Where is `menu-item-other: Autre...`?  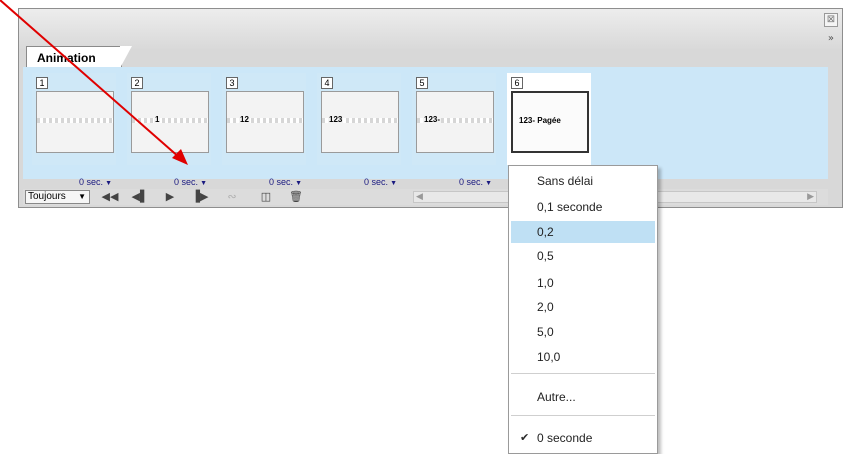 menu-item-other: Autre... is located at coordinates (583, 397).